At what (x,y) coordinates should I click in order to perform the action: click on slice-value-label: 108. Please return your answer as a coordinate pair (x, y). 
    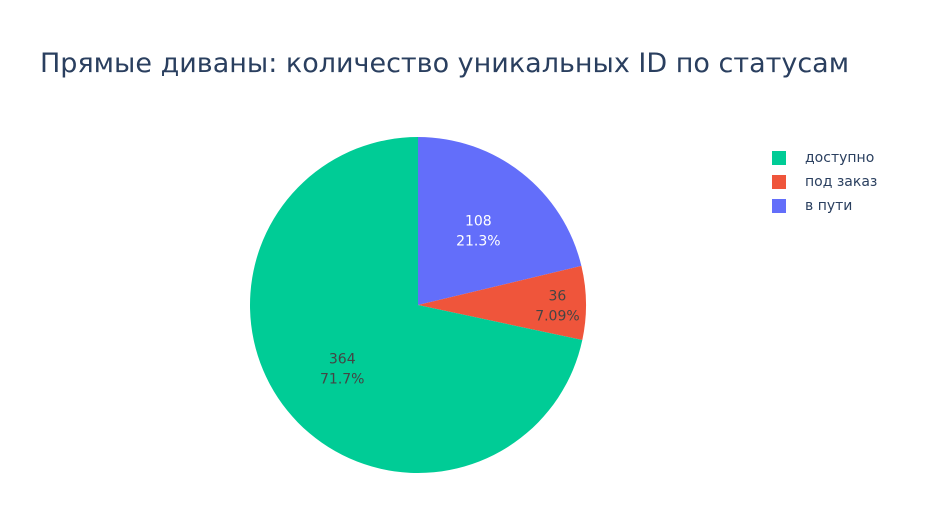
    Looking at the image, I should click on (478, 222).